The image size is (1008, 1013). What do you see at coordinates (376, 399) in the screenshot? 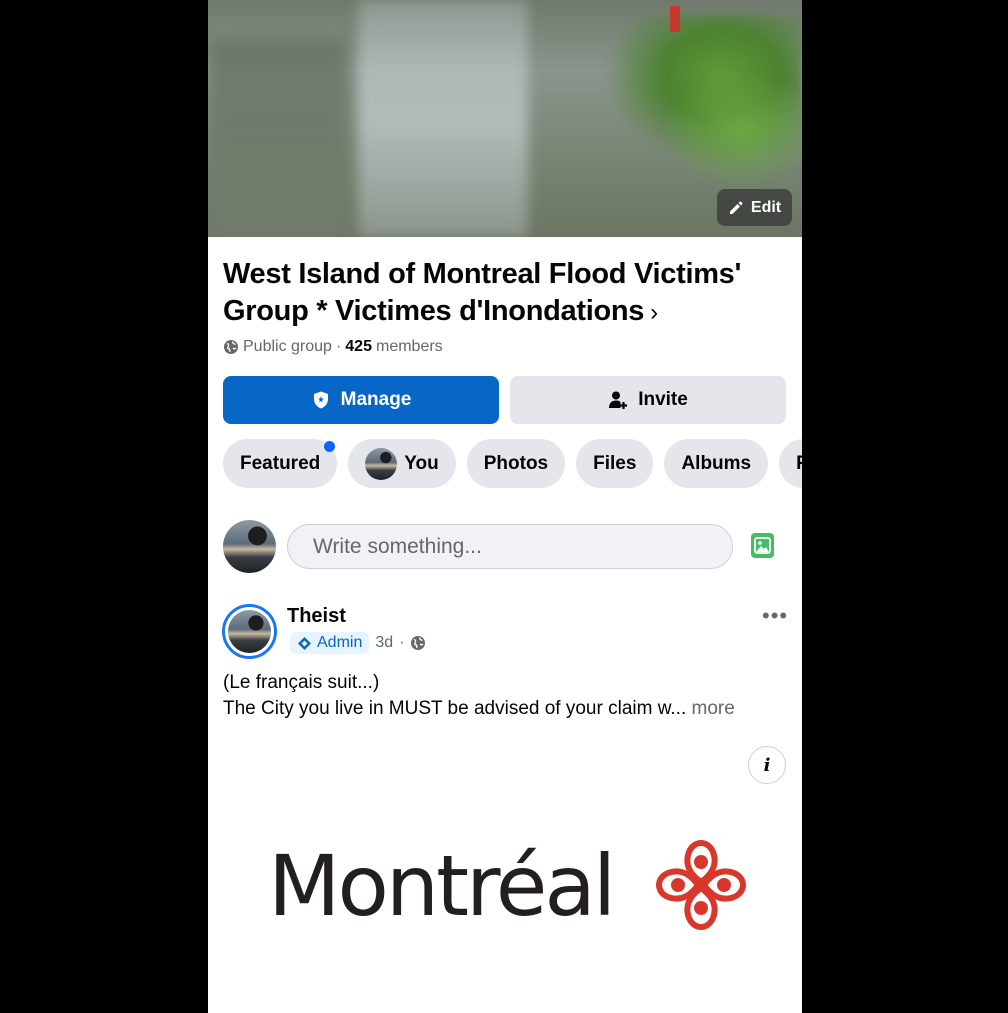
I see `manage-label: Manage` at bounding box center [376, 399].